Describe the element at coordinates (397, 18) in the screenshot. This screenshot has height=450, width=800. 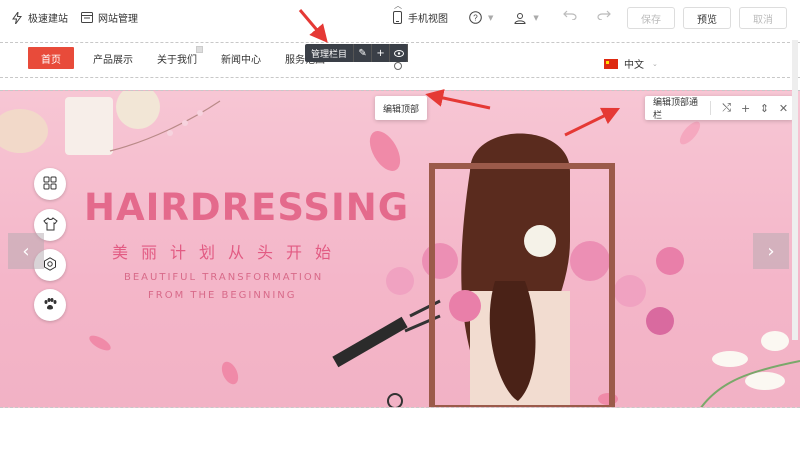
I see `phone-icon` at that location.